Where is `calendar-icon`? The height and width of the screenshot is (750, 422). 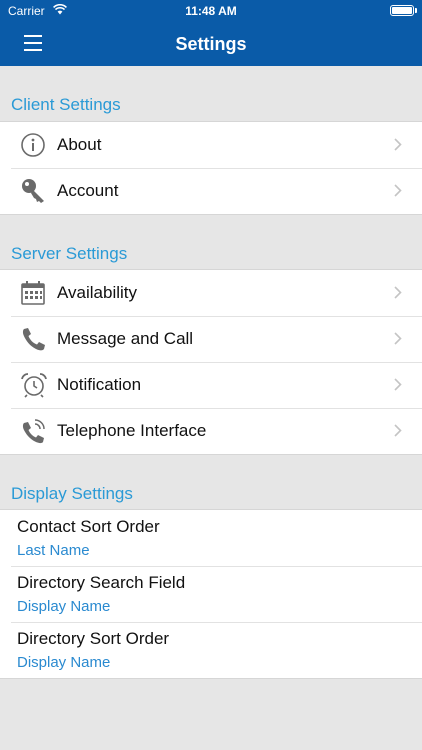
calendar-icon is located at coordinates (33, 293).